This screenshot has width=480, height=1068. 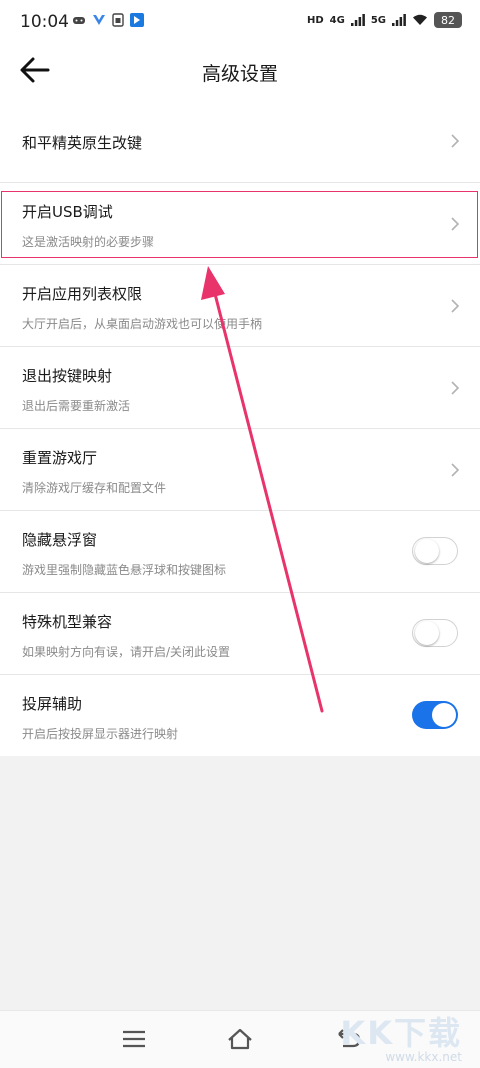 I want to click on wifi-icon, so click(x=420, y=19).